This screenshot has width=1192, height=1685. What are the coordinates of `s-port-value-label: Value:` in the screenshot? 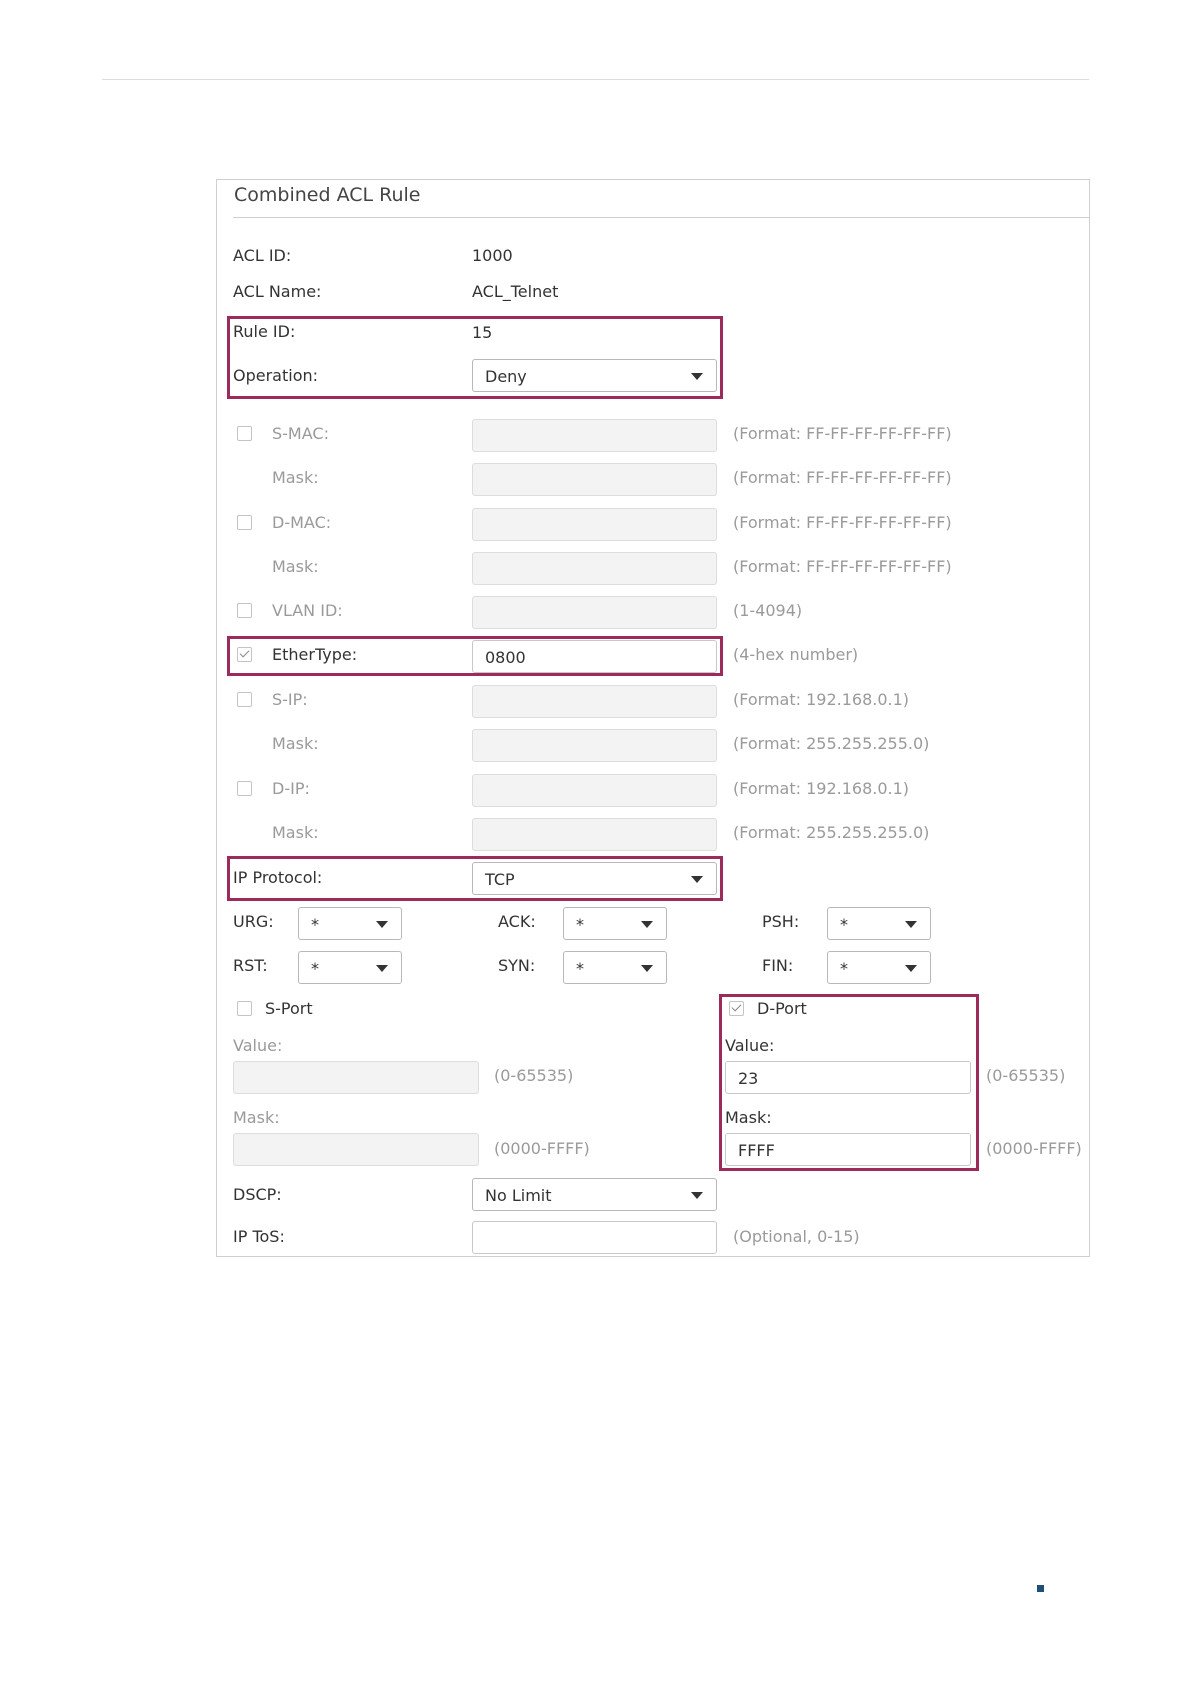 It's located at (258, 1045).